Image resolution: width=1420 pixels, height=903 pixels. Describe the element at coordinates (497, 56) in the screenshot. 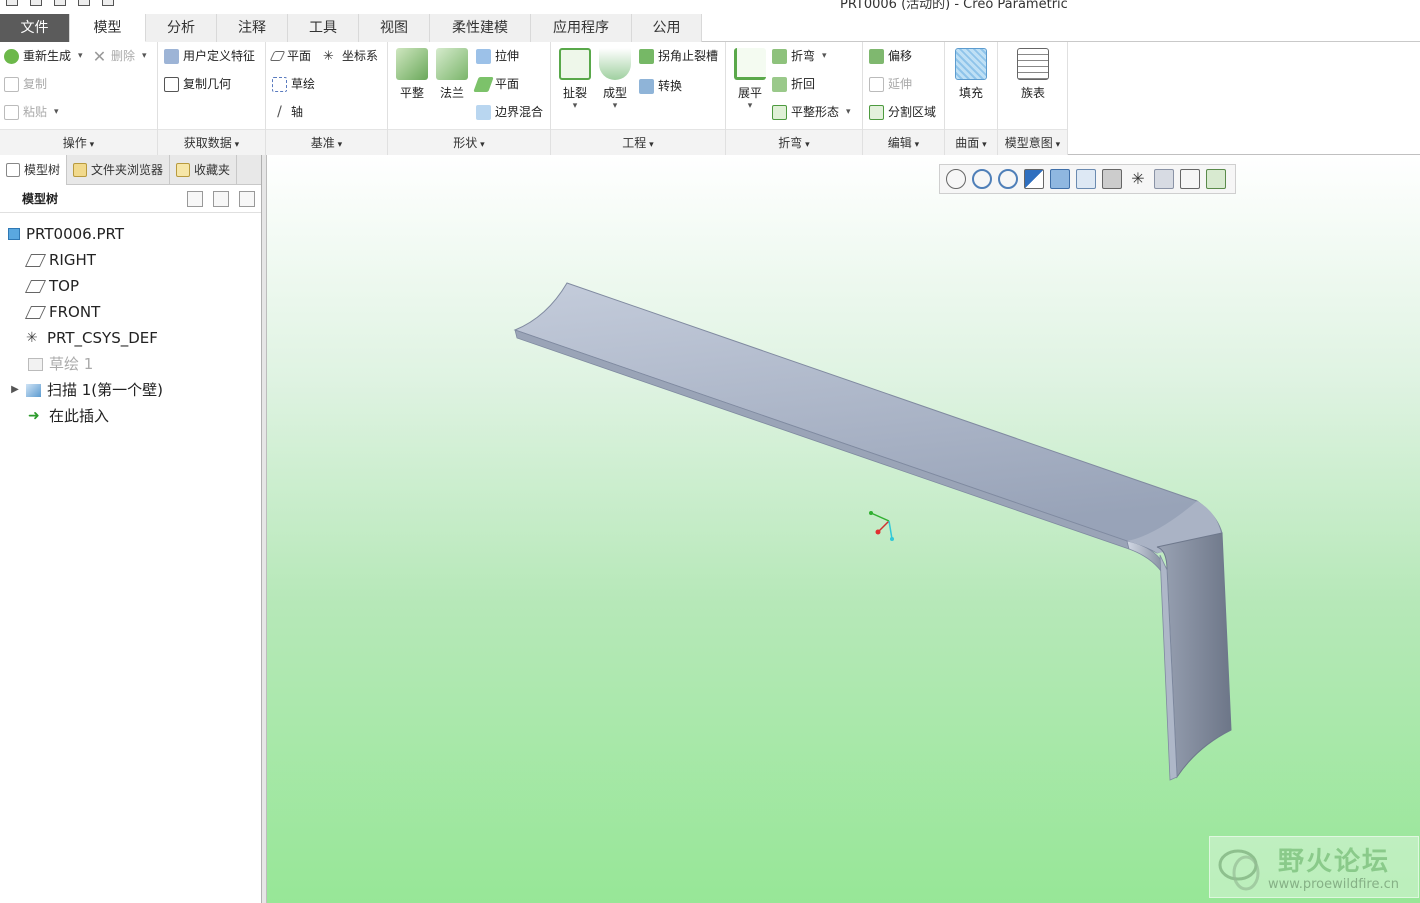

I see `extrude-button: 拉伸` at that location.